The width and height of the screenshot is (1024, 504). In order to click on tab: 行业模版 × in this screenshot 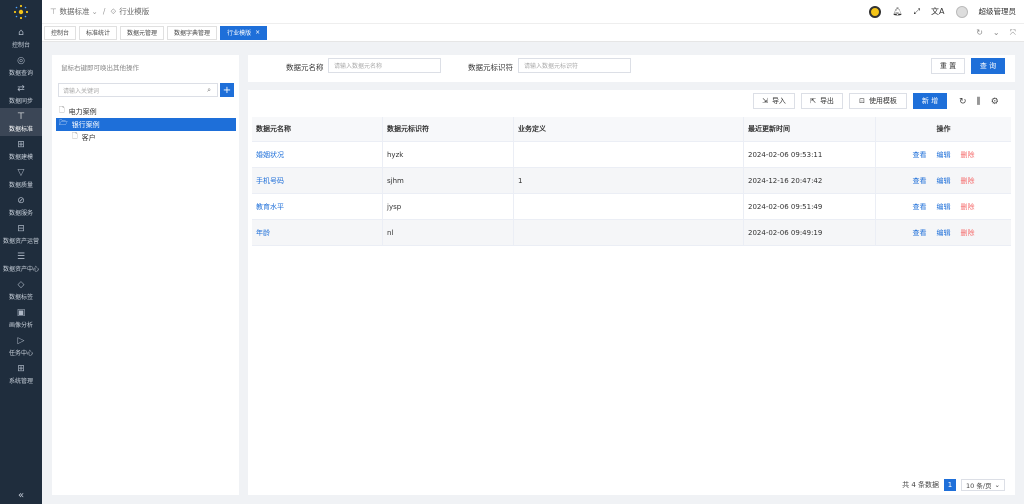, I will do `click(244, 32)`.